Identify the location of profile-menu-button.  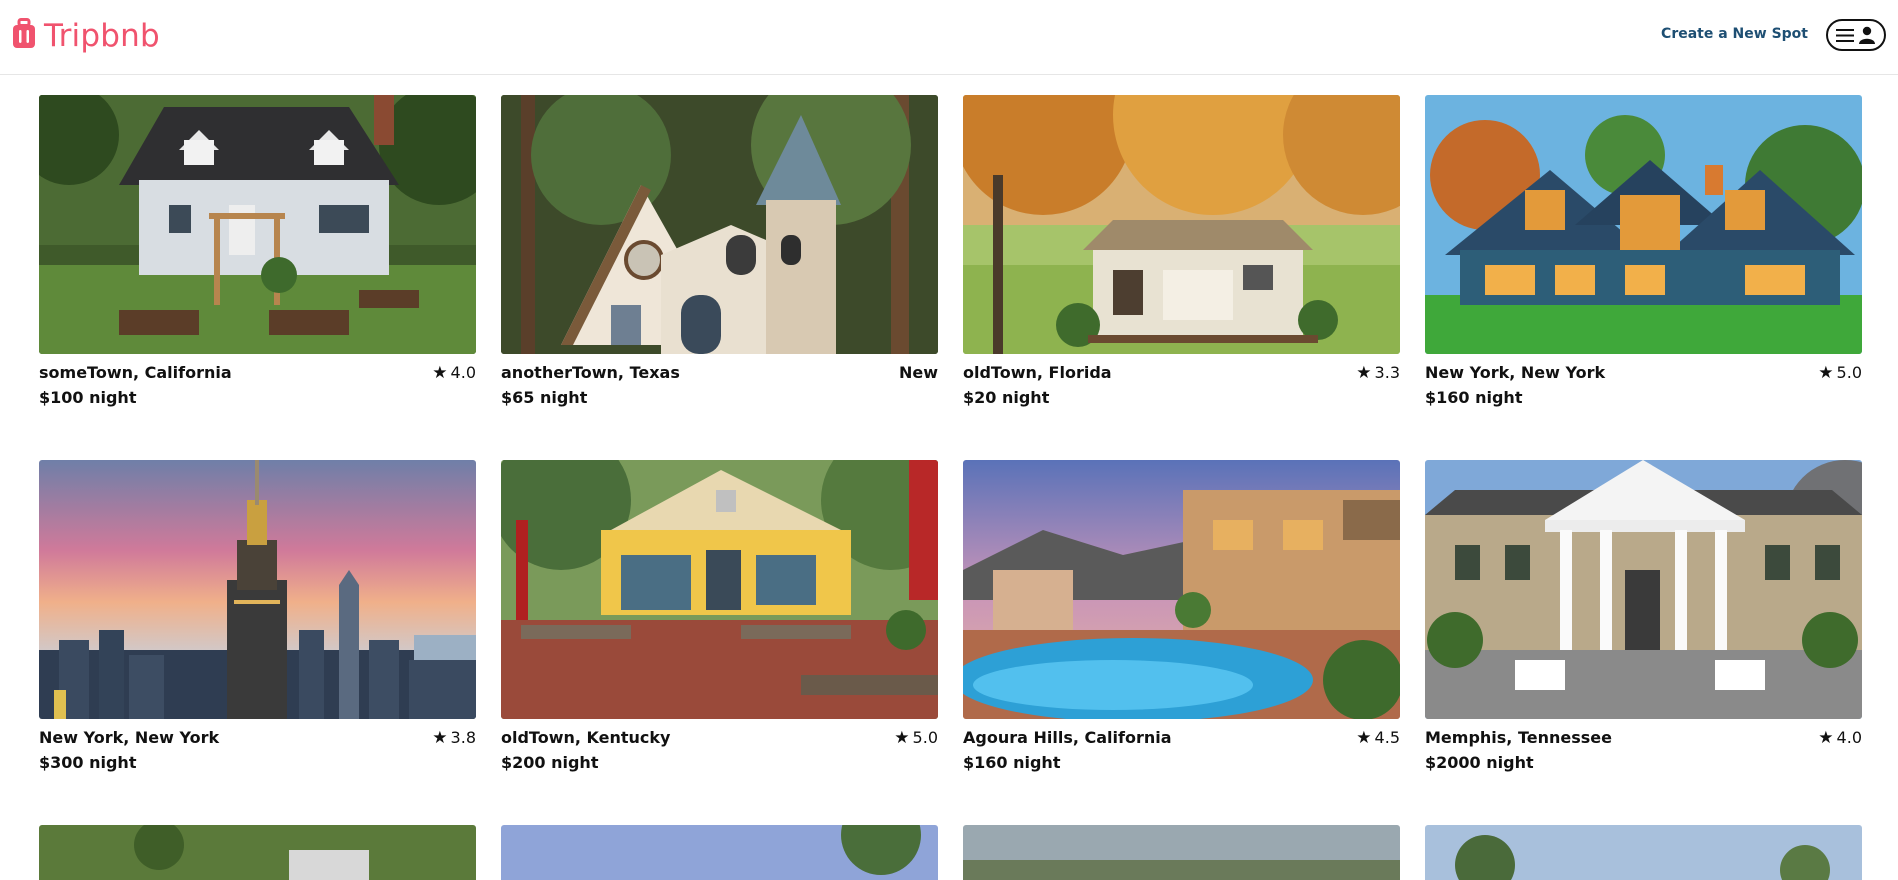
(1856, 35).